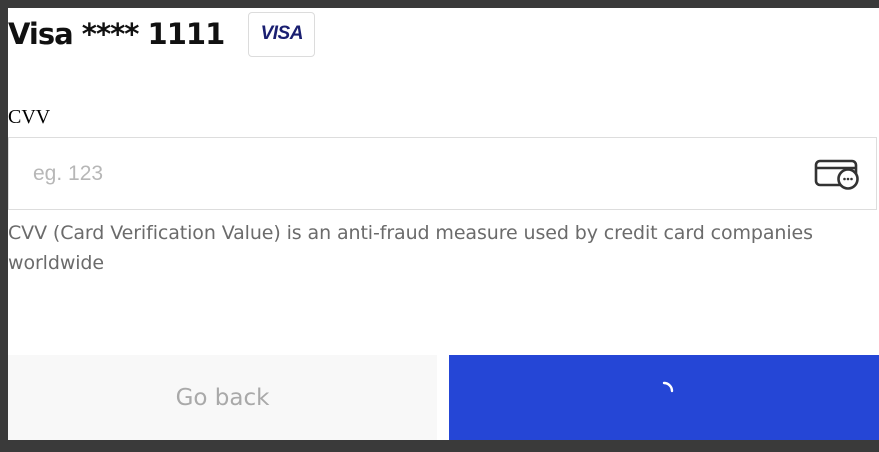 The height and width of the screenshot is (452, 879). I want to click on card-title: Visa **** 1111, so click(116, 34).